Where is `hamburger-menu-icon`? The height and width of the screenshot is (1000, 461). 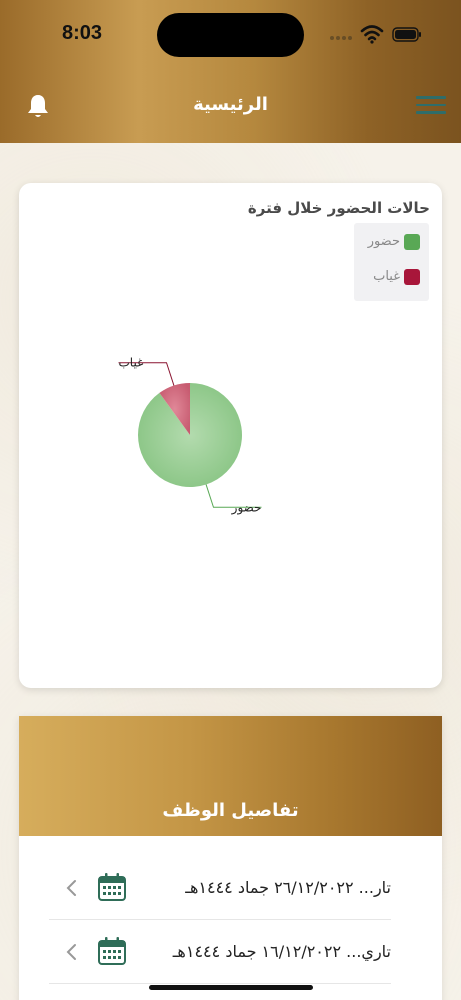
hamburger-menu-icon is located at coordinates (431, 107).